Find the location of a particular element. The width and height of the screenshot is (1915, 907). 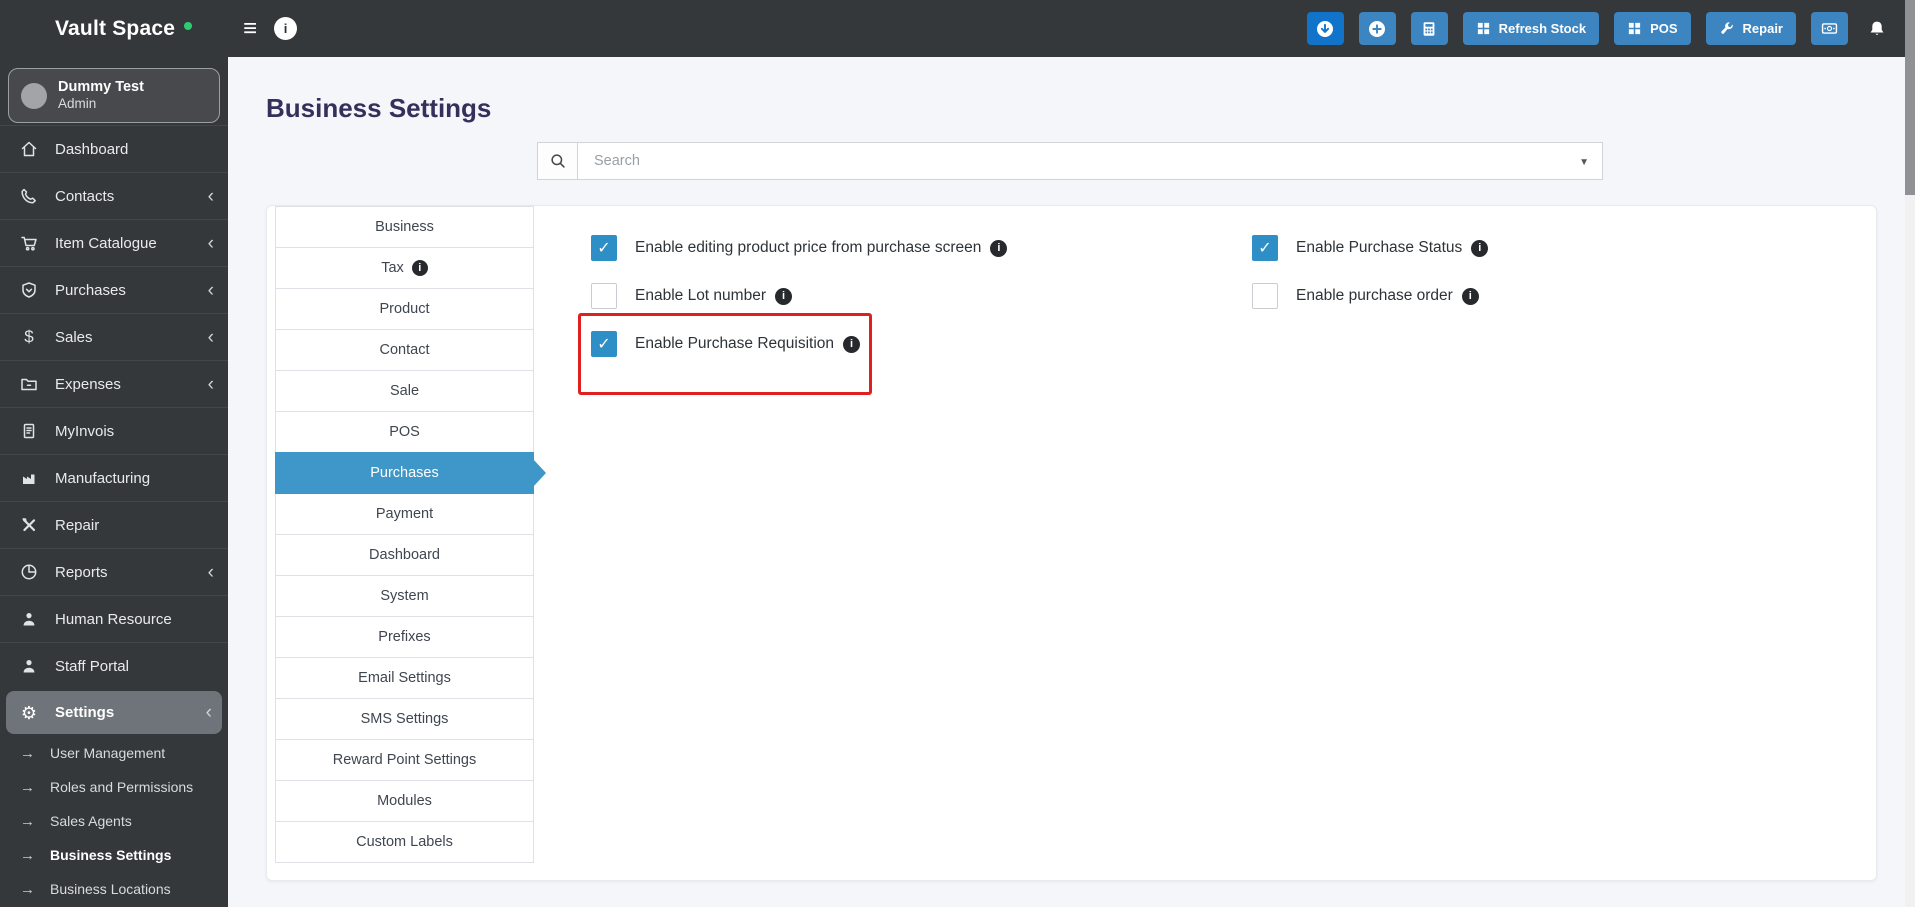

tab-payment: Payment is located at coordinates (404, 514).